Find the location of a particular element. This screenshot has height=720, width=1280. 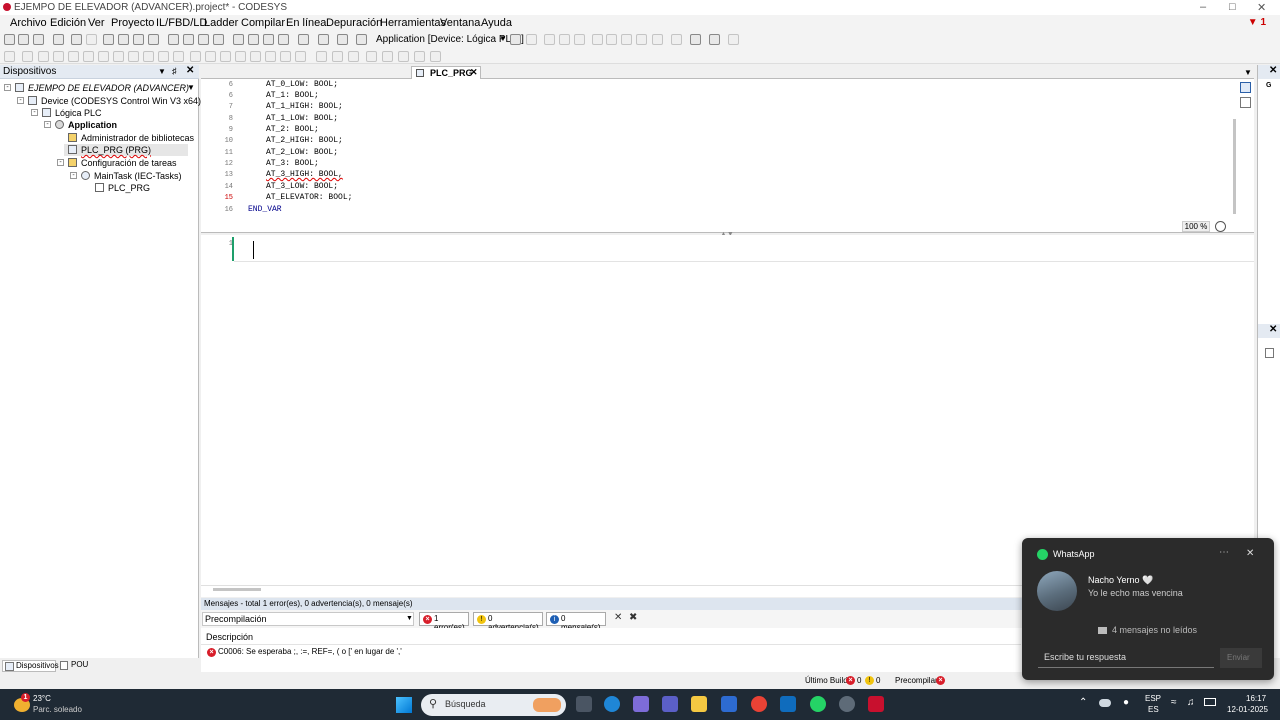

run-to-cursor-icon is located at coordinates (657, 39).